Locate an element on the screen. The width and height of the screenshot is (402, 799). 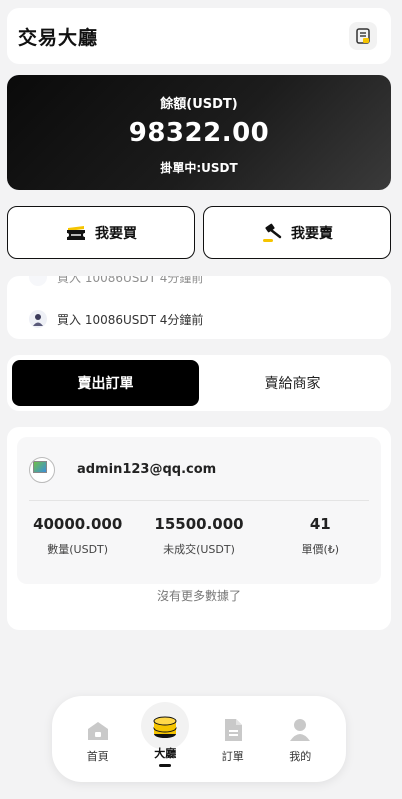
order-tabs: 賣出訂單 賣給商家 is located at coordinates (199, 383).